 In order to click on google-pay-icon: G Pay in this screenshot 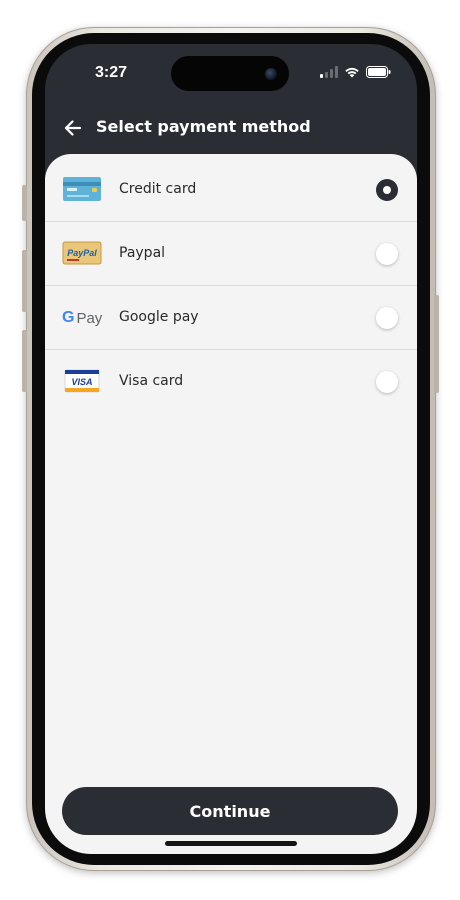, I will do `click(82, 318)`.